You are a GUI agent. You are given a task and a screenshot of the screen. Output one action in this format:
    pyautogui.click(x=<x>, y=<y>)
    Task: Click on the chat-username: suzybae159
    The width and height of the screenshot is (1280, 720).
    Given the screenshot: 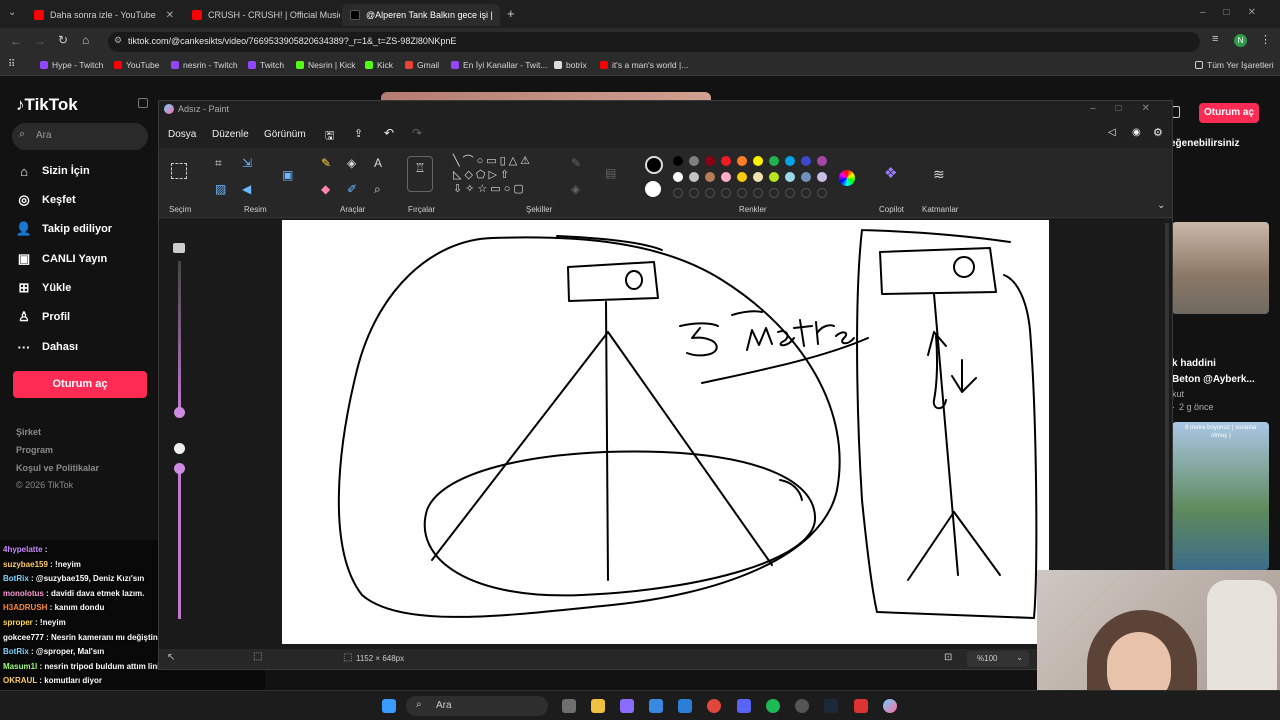 What is the action you would take?
    pyautogui.click(x=25, y=564)
    